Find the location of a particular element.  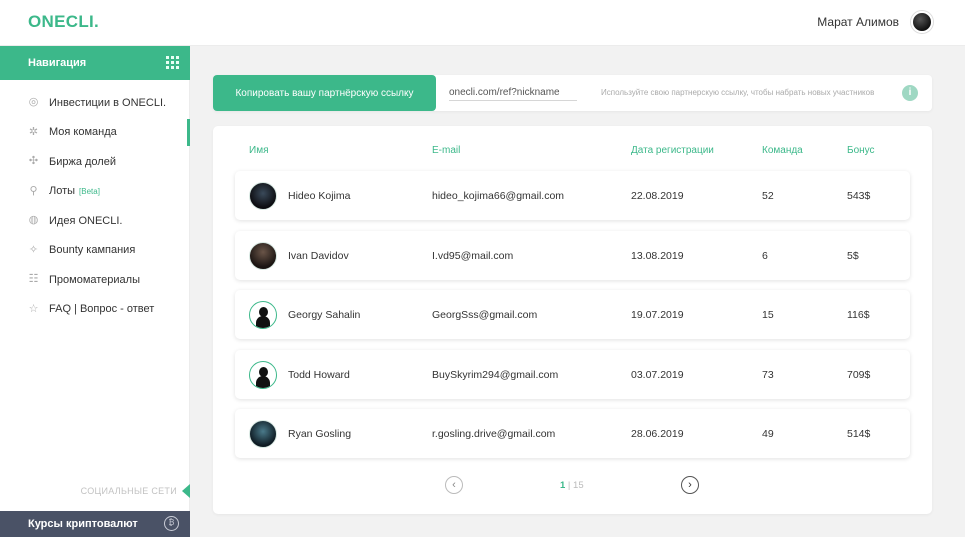

idea-icon: ◍ is located at coordinates (33, 220).